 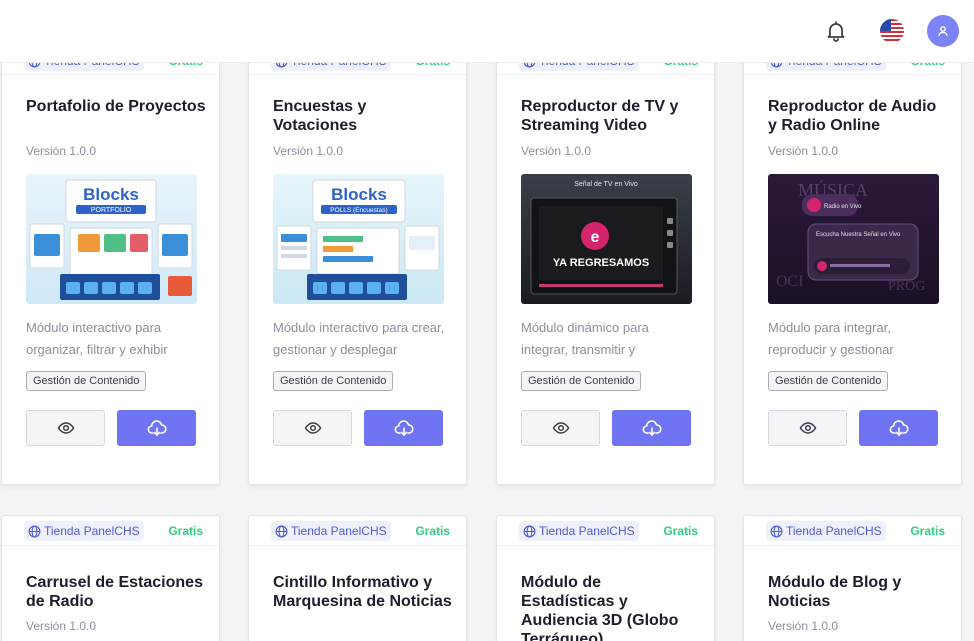 I want to click on user-icon, so click(x=943, y=31).